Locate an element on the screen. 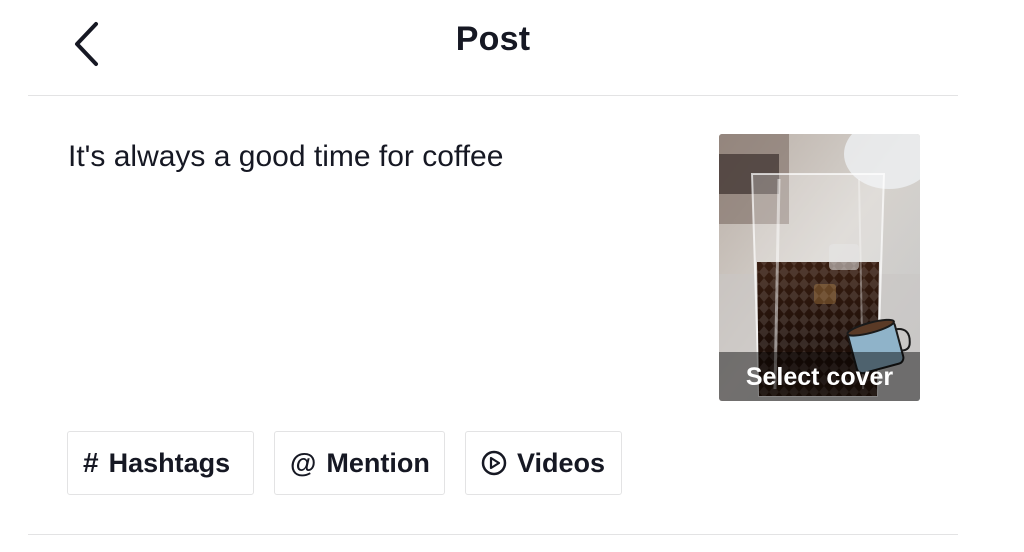  videos-button: Videos is located at coordinates (543, 463).